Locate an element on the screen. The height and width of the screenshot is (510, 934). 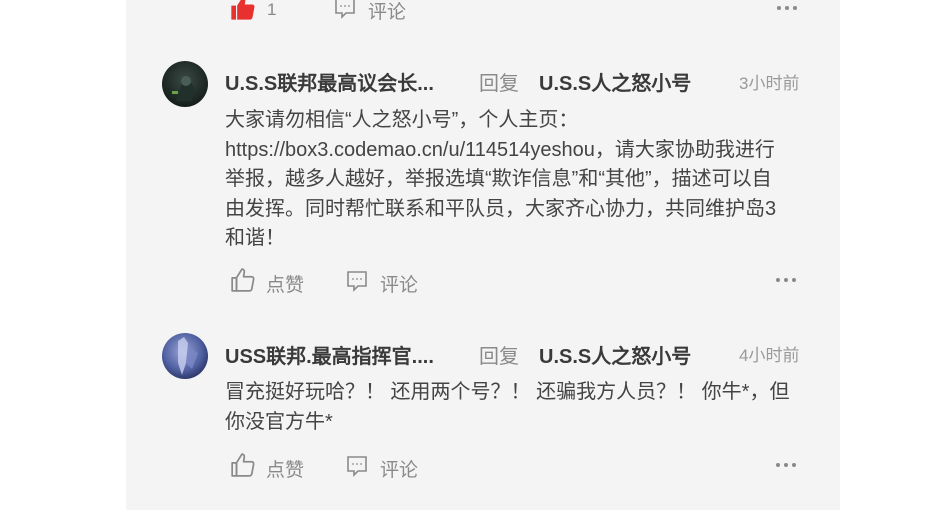
comment-text: 冒充挺好玩哈？！ 还用两个号？！ 还骗我方人员？！ 你牛*，但 你没官方牛* is located at coordinates (515, 407).